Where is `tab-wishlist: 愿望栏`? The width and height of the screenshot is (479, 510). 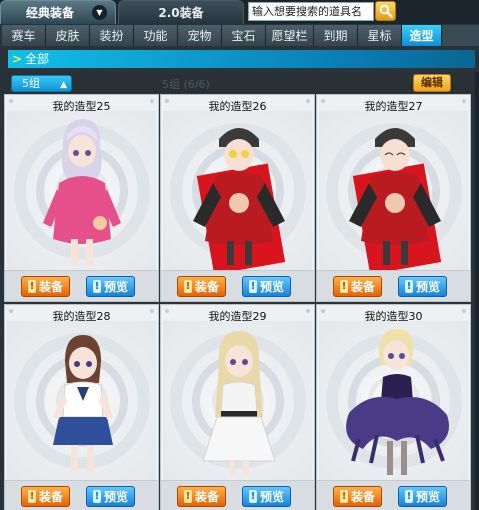
tab-wishlist: 愿望栏 is located at coordinates (290, 35).